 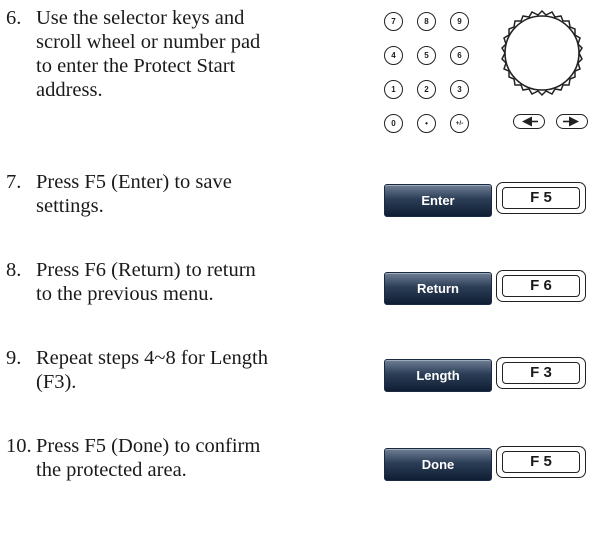 I want to click on step-text: Press F5 (Enter) to save settings., so click(x=134, y=194).